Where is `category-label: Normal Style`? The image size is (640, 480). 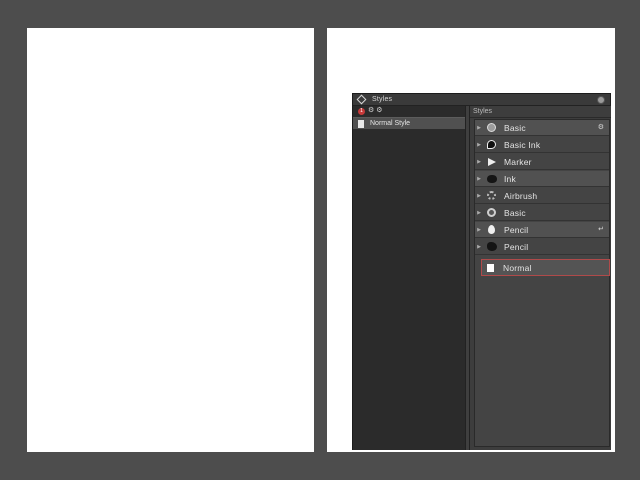 category-label: Normal Style is located at coordinates (390, 123).